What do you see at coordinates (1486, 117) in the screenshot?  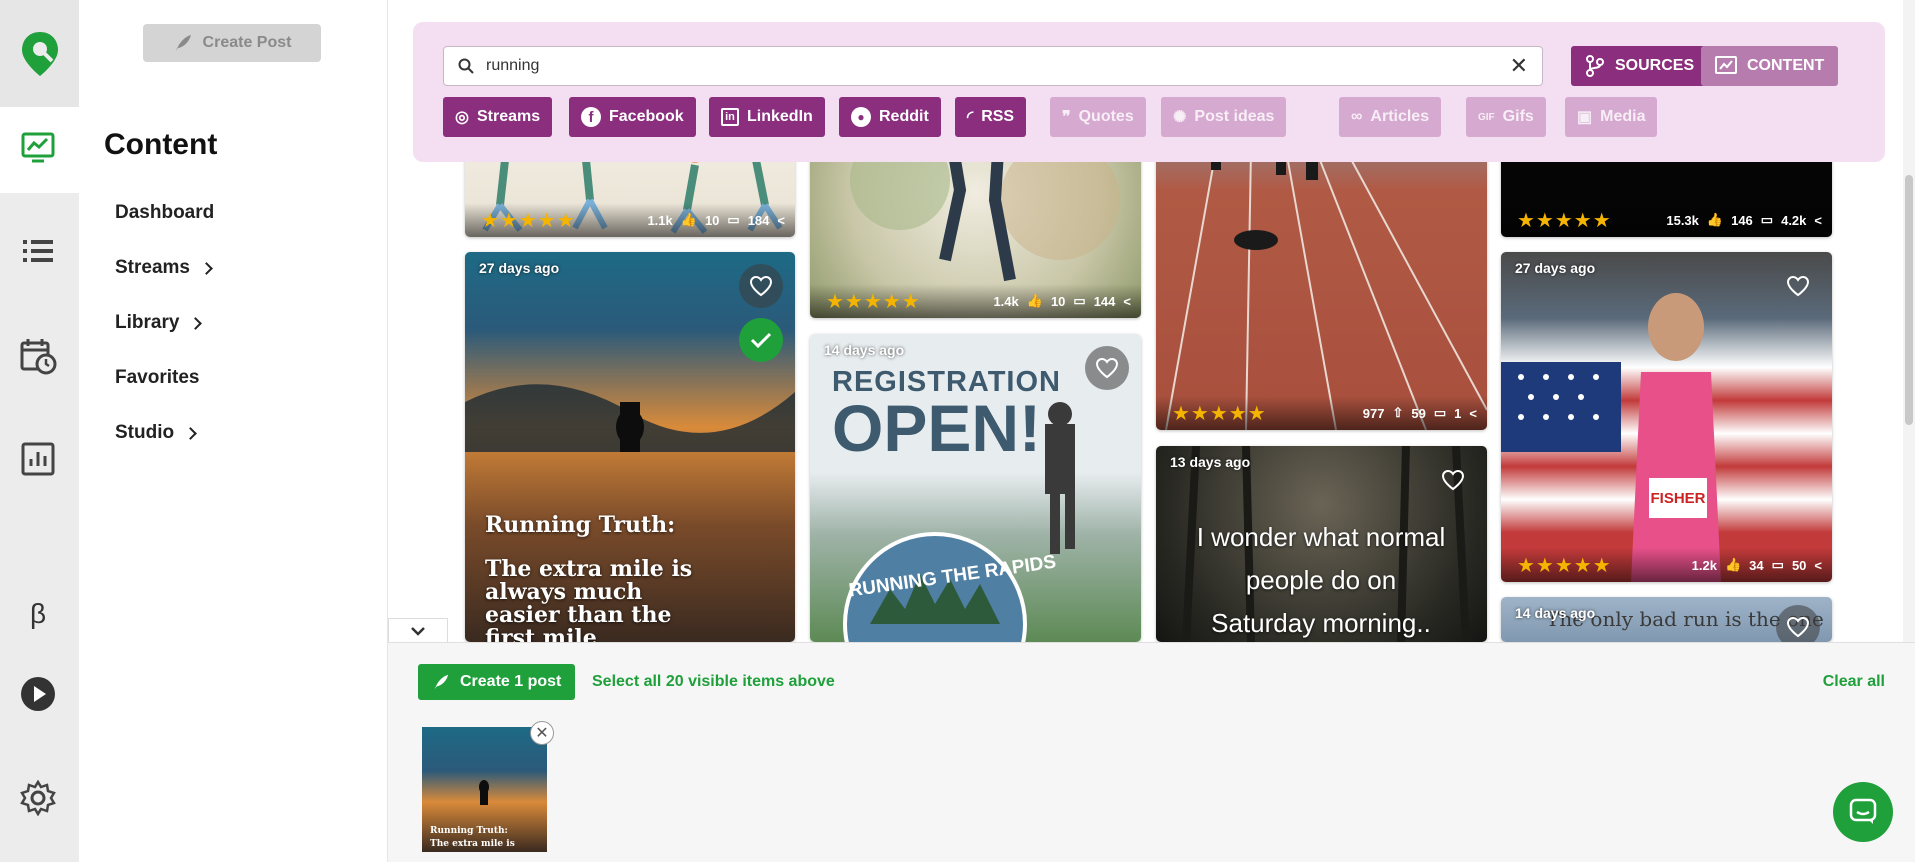 I see `gif-icon: GIF` at bounding box center [1486, 117].